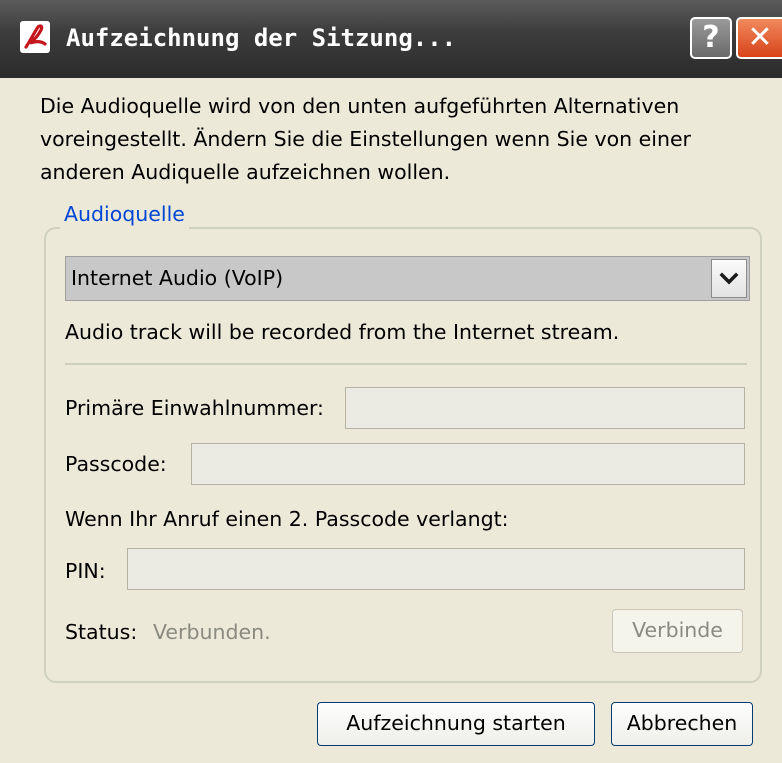  What do you see at coordinates (101, 632) in the screenshot?
I see `status-label: Status:` at bounding box center [101, 632].